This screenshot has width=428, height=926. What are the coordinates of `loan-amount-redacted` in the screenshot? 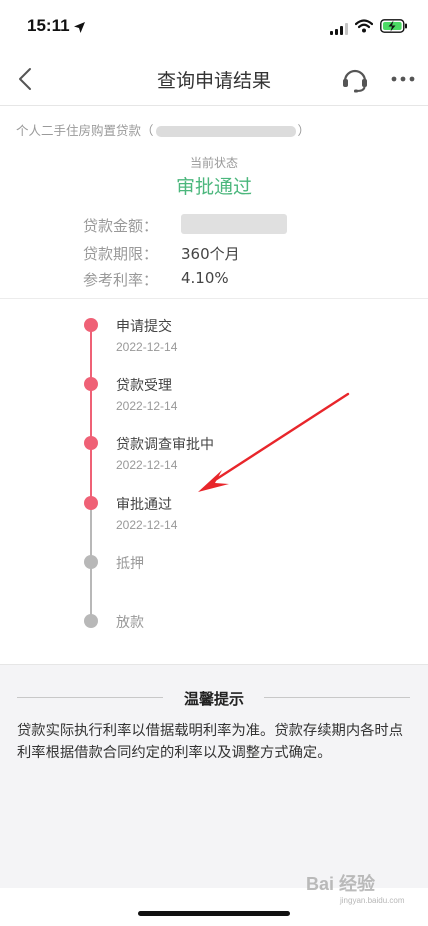 It's located at (234, 224).